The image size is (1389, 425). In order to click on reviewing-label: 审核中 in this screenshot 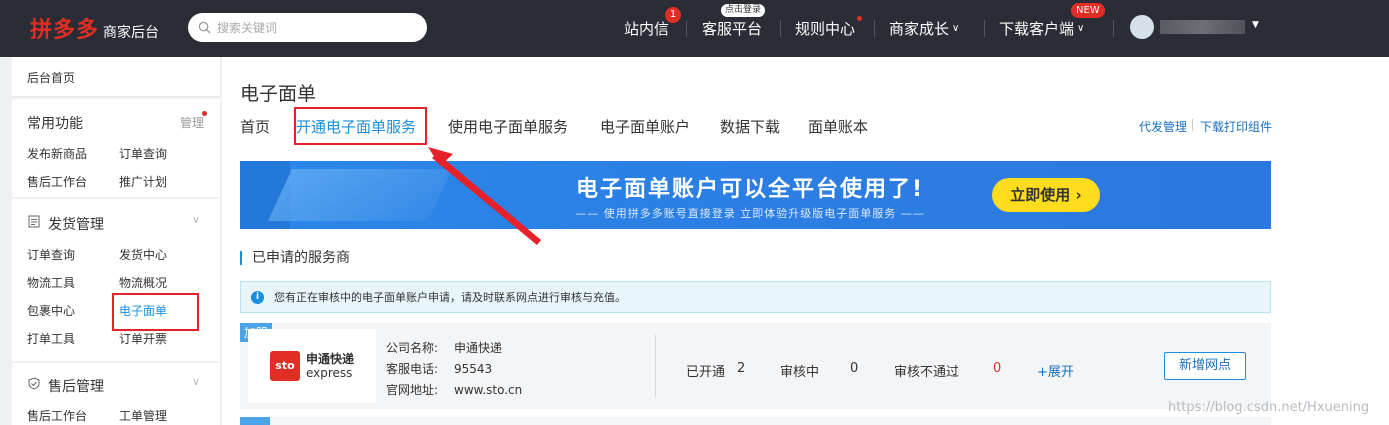, I will do `click(800, 372)`.